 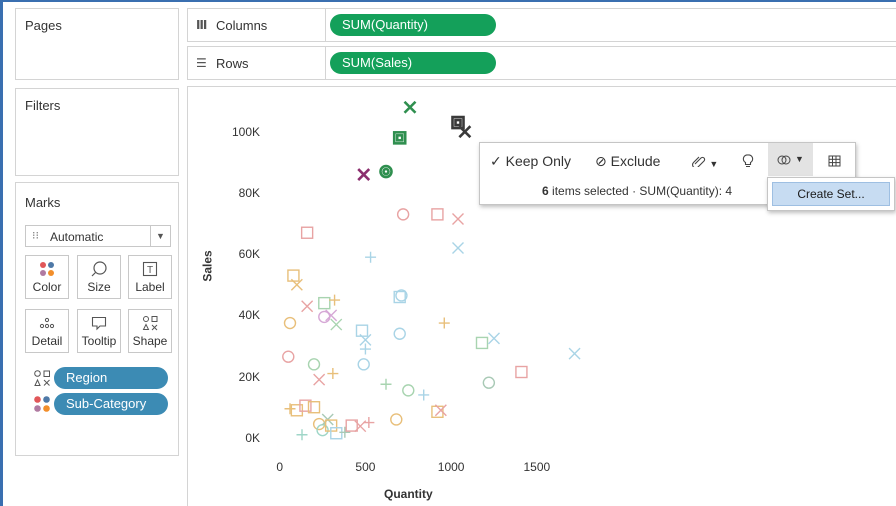 I want to click on rows-icon: ☰, so click(x=201, y=63).